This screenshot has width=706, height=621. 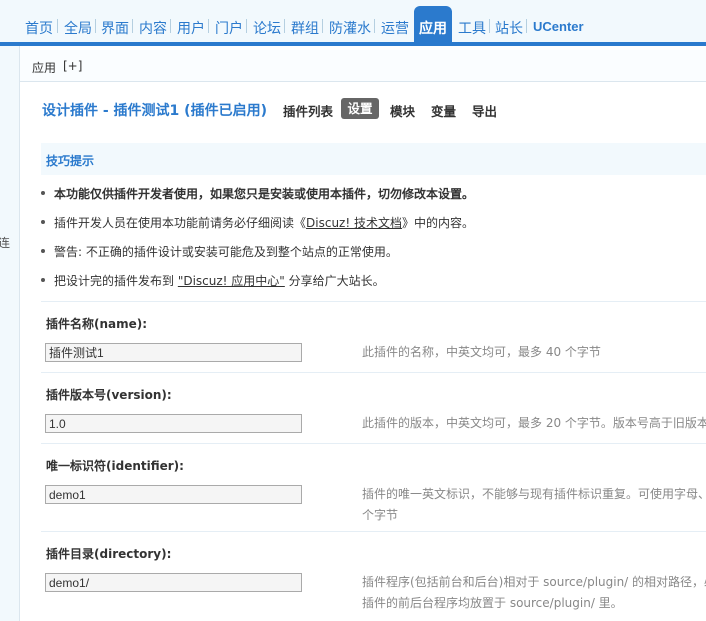 I want to click on name-input: 插件测试1, so click(x=173, y=352).